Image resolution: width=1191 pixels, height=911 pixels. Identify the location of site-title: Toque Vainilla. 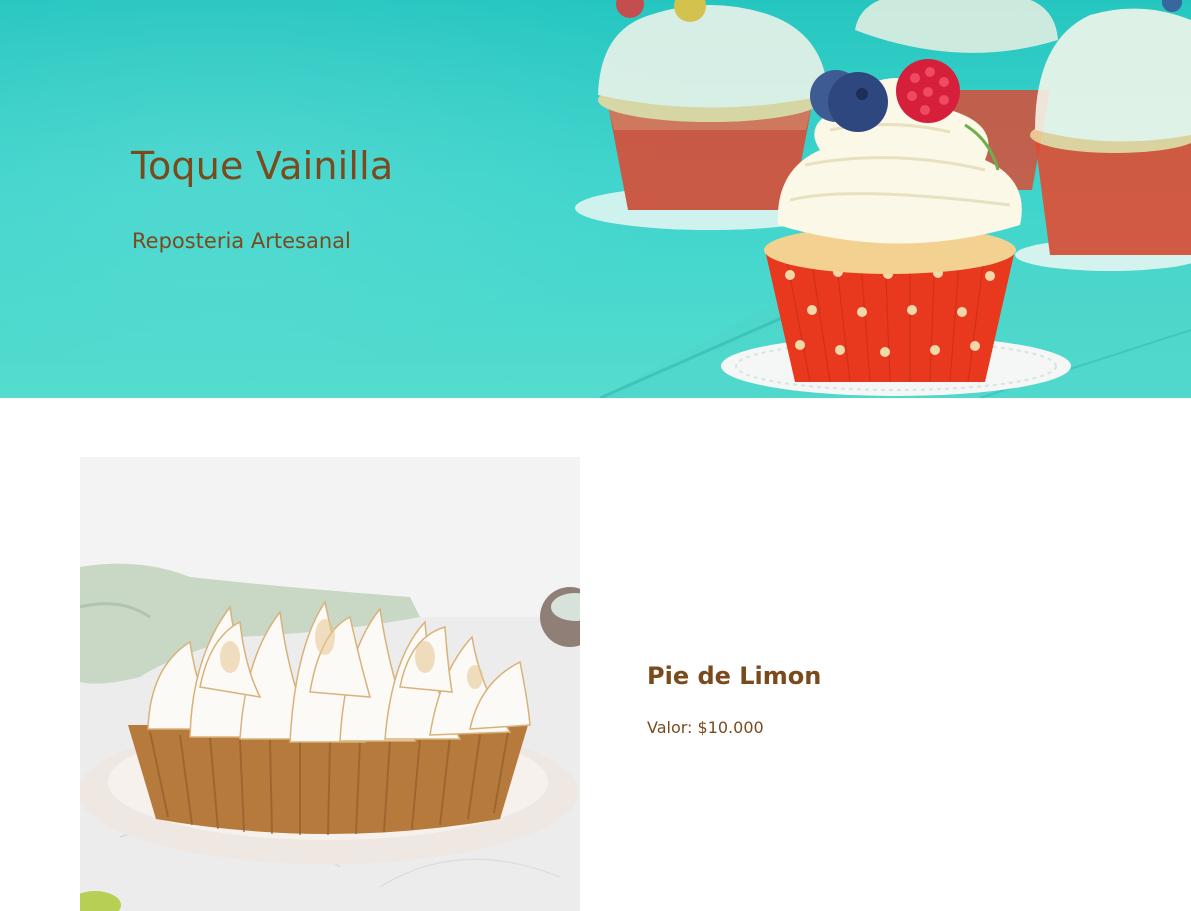
(262, 166).